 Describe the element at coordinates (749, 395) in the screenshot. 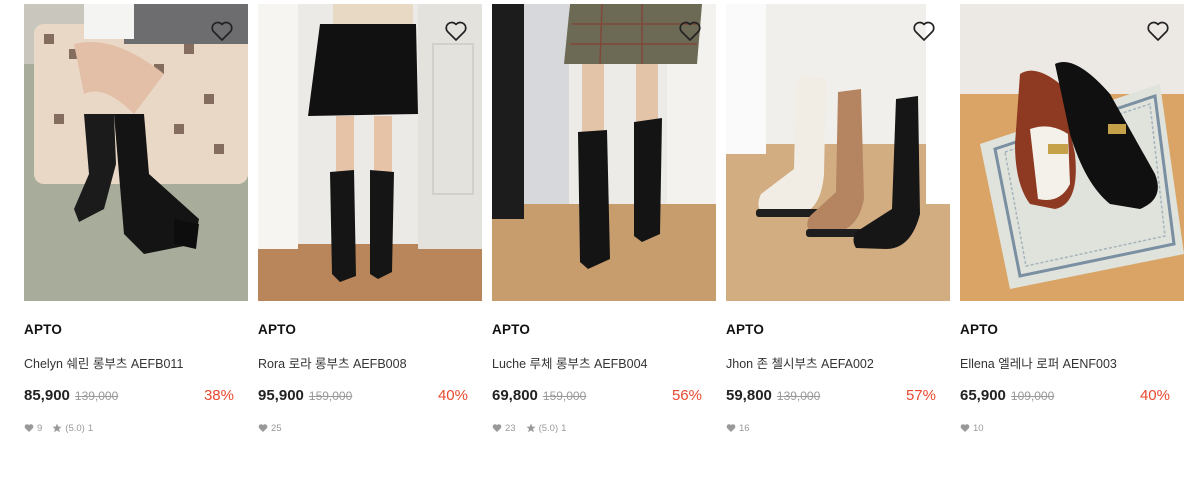

I see `sale-price: 59,800` at that location.